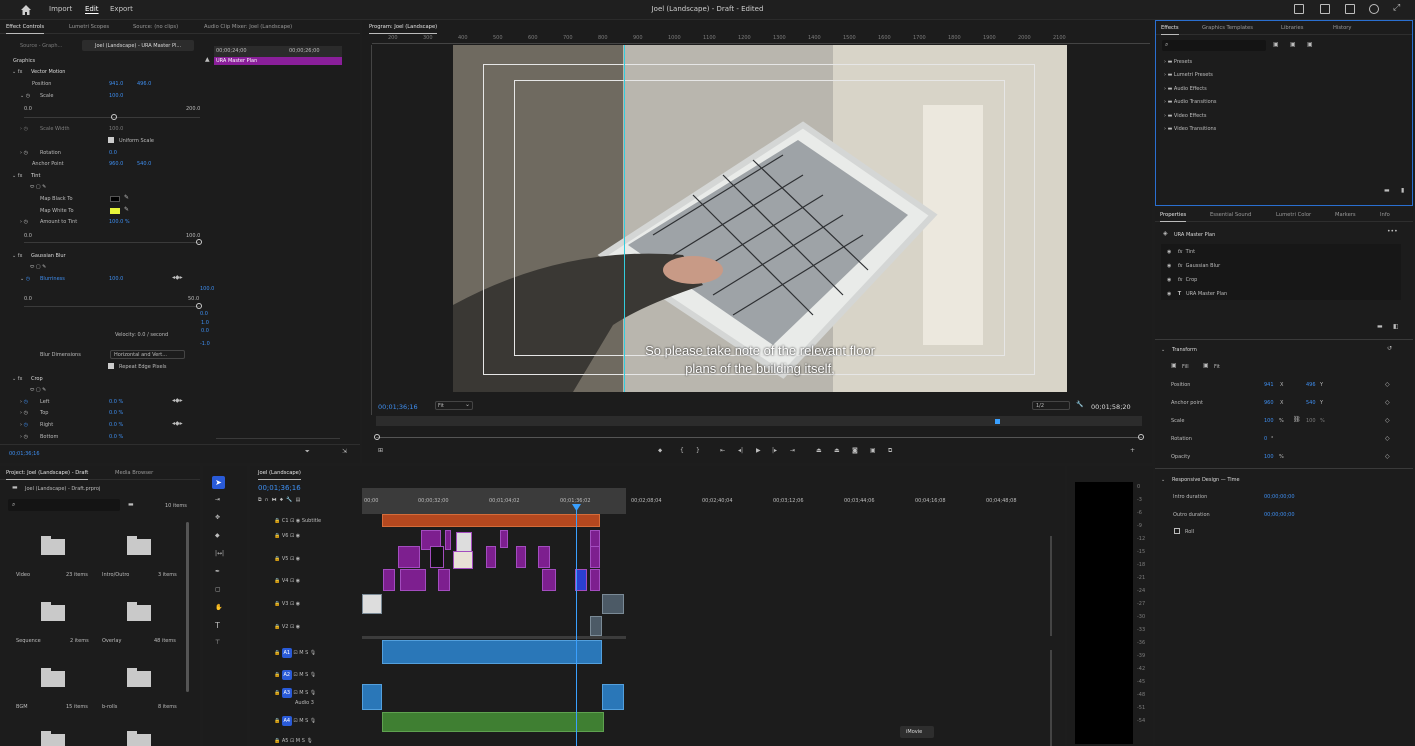 The image size is (1415, 746). What do you see at coordinates (144, 84) in the screenshot?
I see `position-y-value: 496.0` at bounding box center [144, 84].